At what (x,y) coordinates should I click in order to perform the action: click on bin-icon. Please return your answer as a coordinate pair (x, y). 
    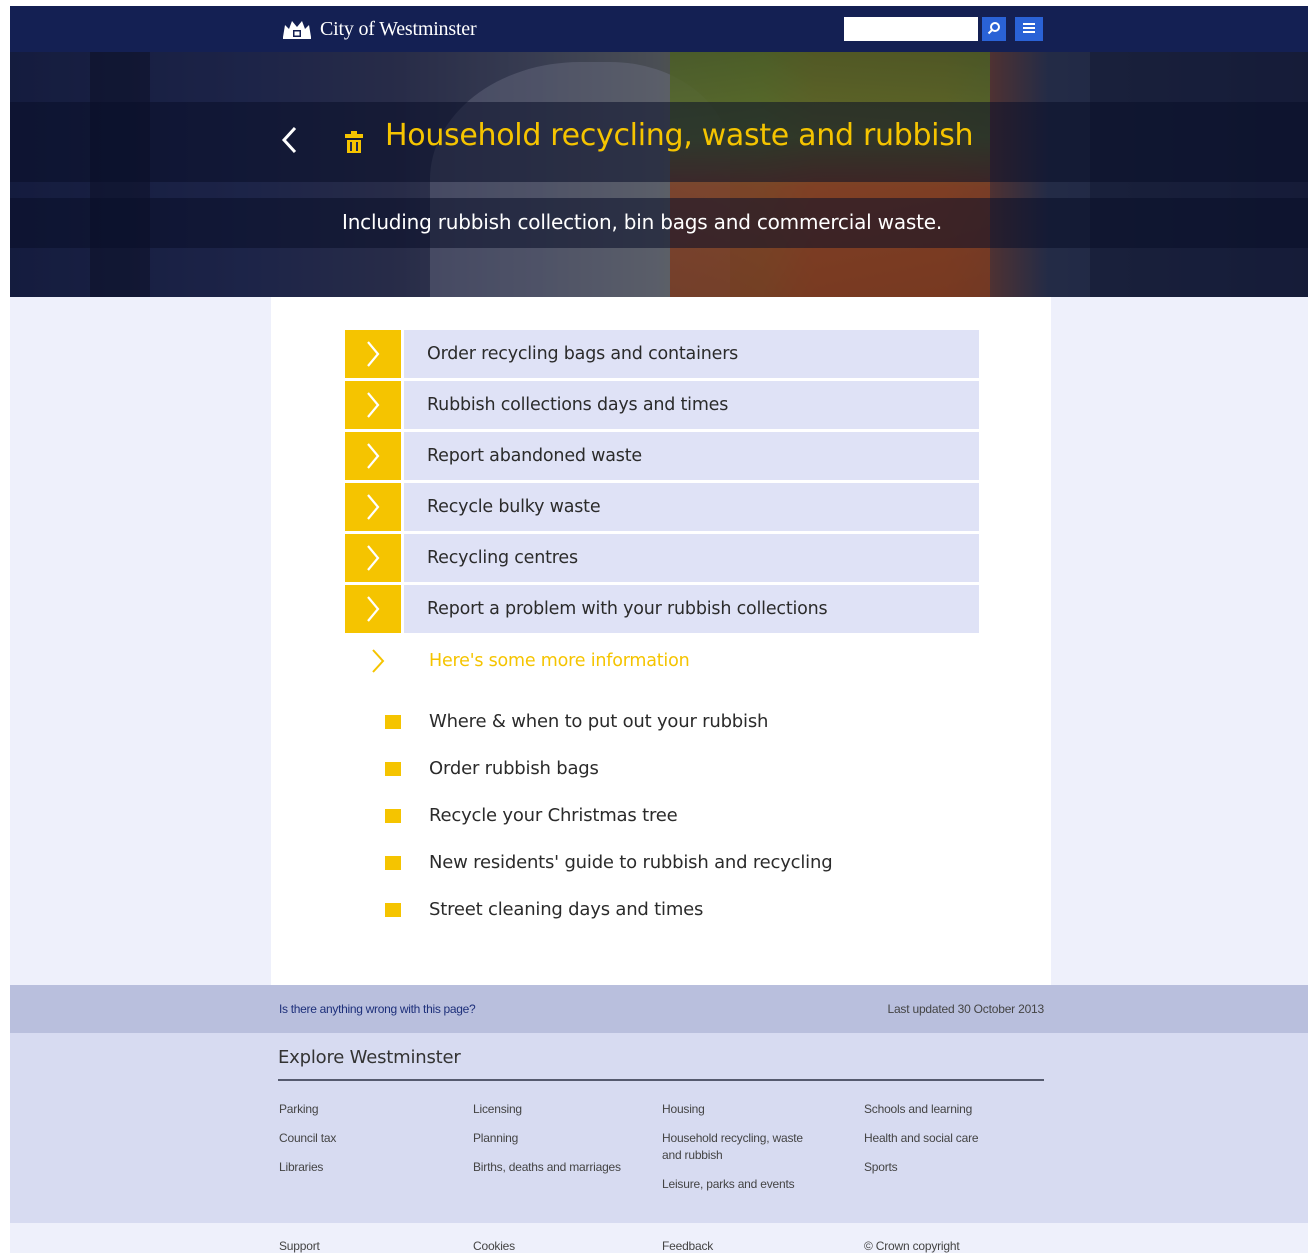
    Looking at the image, I should click on (354, 142).